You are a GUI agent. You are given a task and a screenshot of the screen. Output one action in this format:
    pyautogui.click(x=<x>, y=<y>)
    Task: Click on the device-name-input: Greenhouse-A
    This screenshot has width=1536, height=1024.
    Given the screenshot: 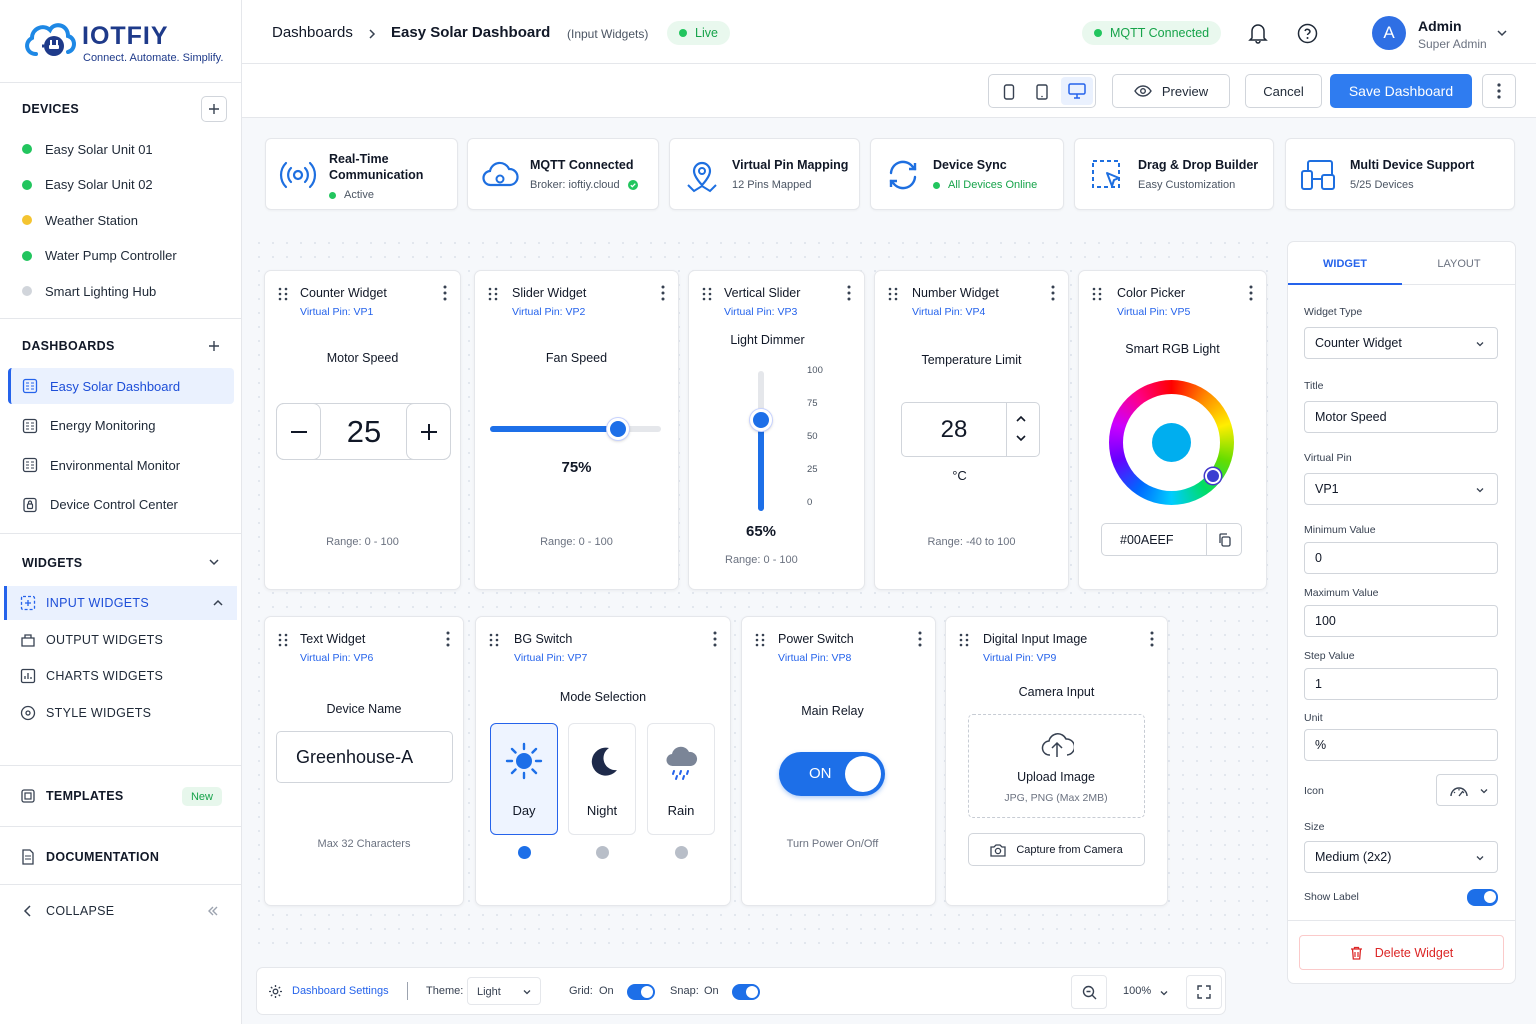 What is the action you would take?
    pyautogui.click(x=364, y=757)
    